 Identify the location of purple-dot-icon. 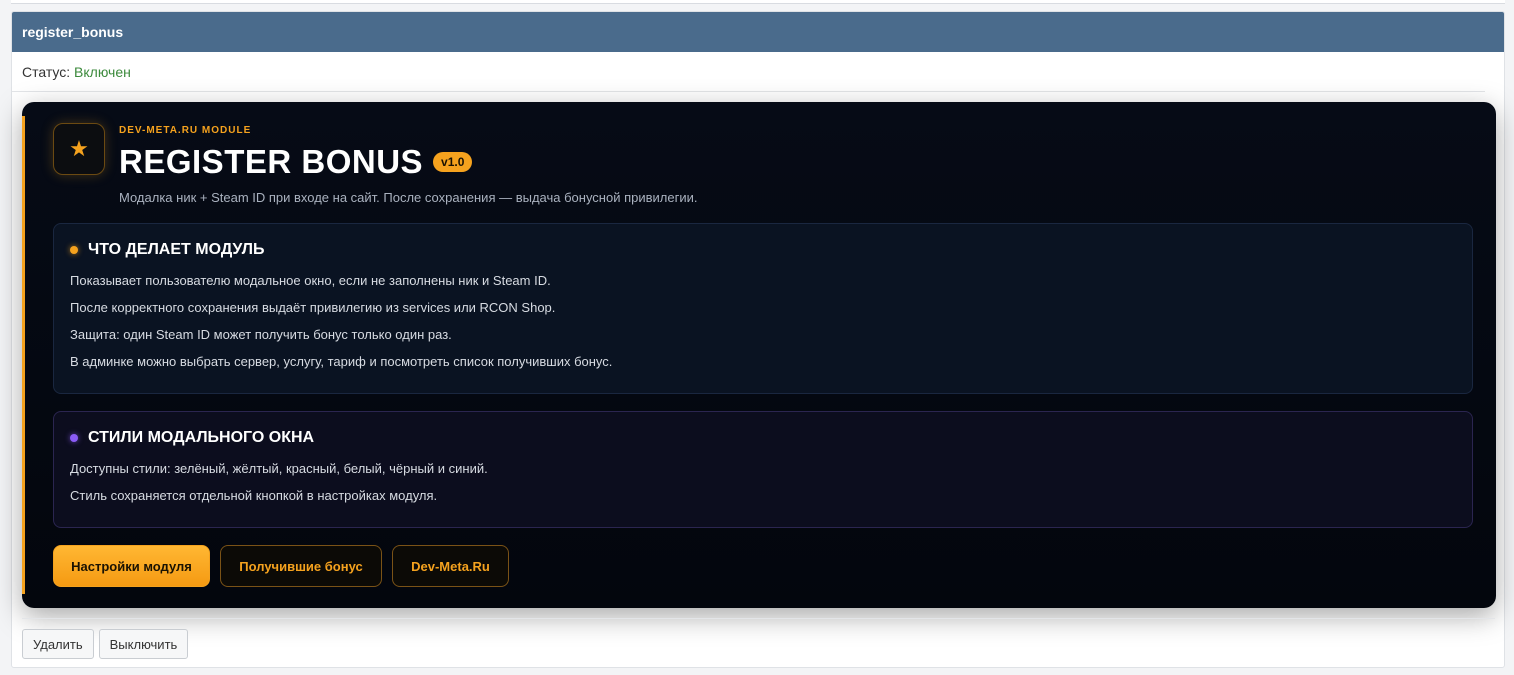
(74, 438).